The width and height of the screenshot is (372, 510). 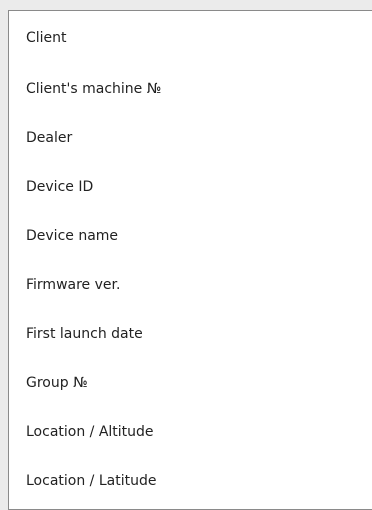 I want to click on option-clients-machine-number: Client's machine №, so click(x=190, y=88).